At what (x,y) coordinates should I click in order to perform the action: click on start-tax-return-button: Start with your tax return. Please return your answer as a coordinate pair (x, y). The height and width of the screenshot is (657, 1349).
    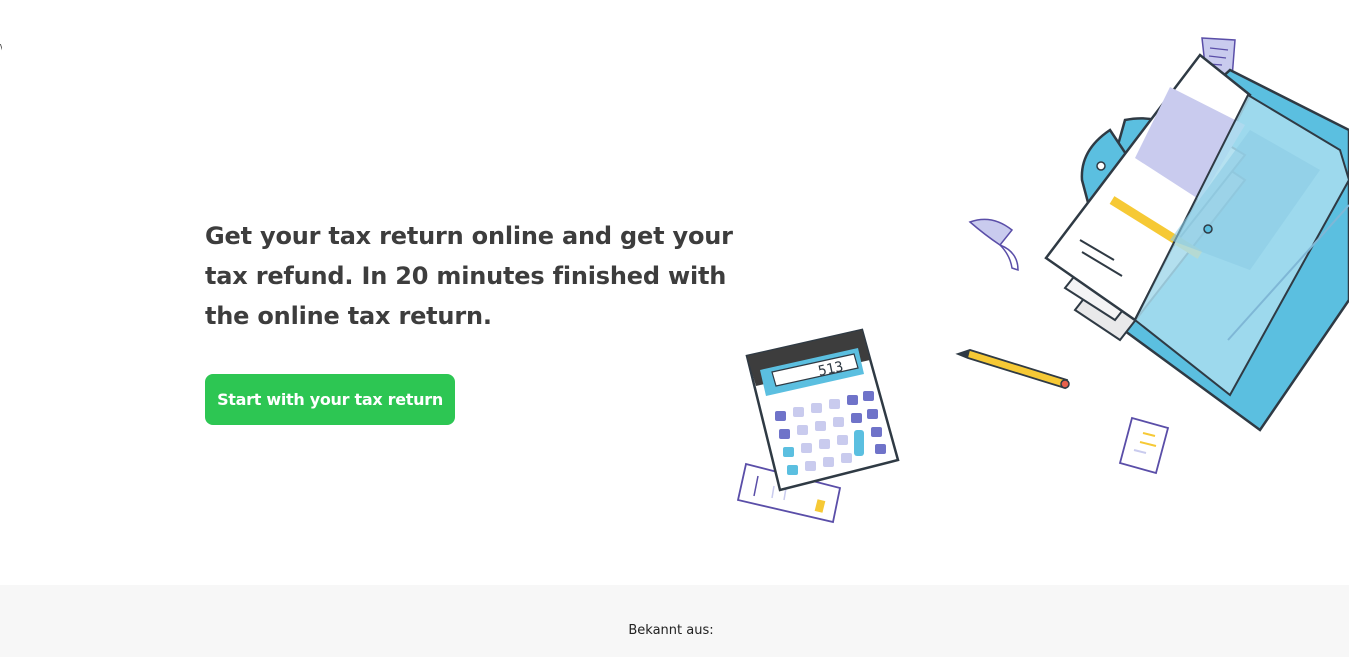
    Looking at the image, I should click on (330, 399).